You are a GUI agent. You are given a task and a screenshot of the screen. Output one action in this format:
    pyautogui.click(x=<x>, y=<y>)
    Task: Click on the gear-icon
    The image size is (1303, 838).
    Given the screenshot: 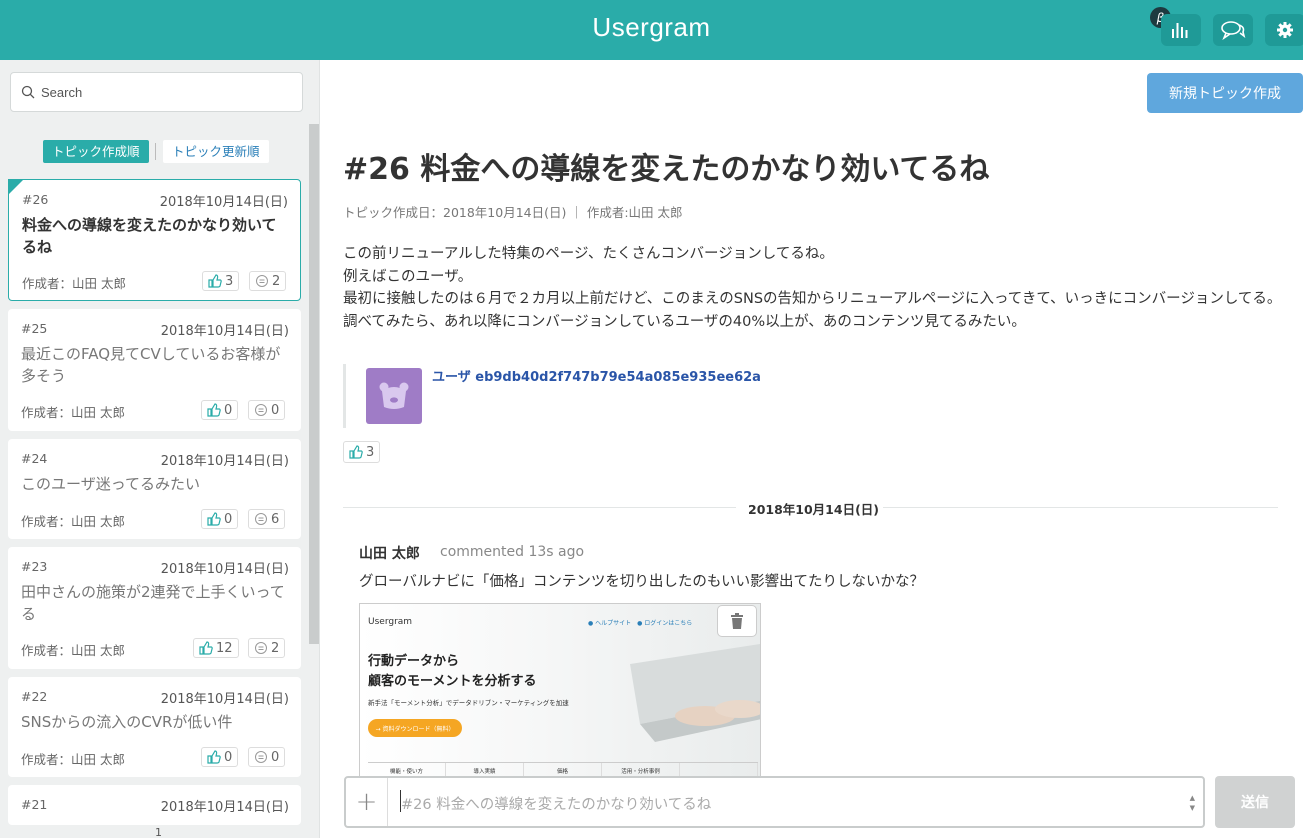 What is the action you would take?
    pyautogui.click(x=1285, y=30)
    